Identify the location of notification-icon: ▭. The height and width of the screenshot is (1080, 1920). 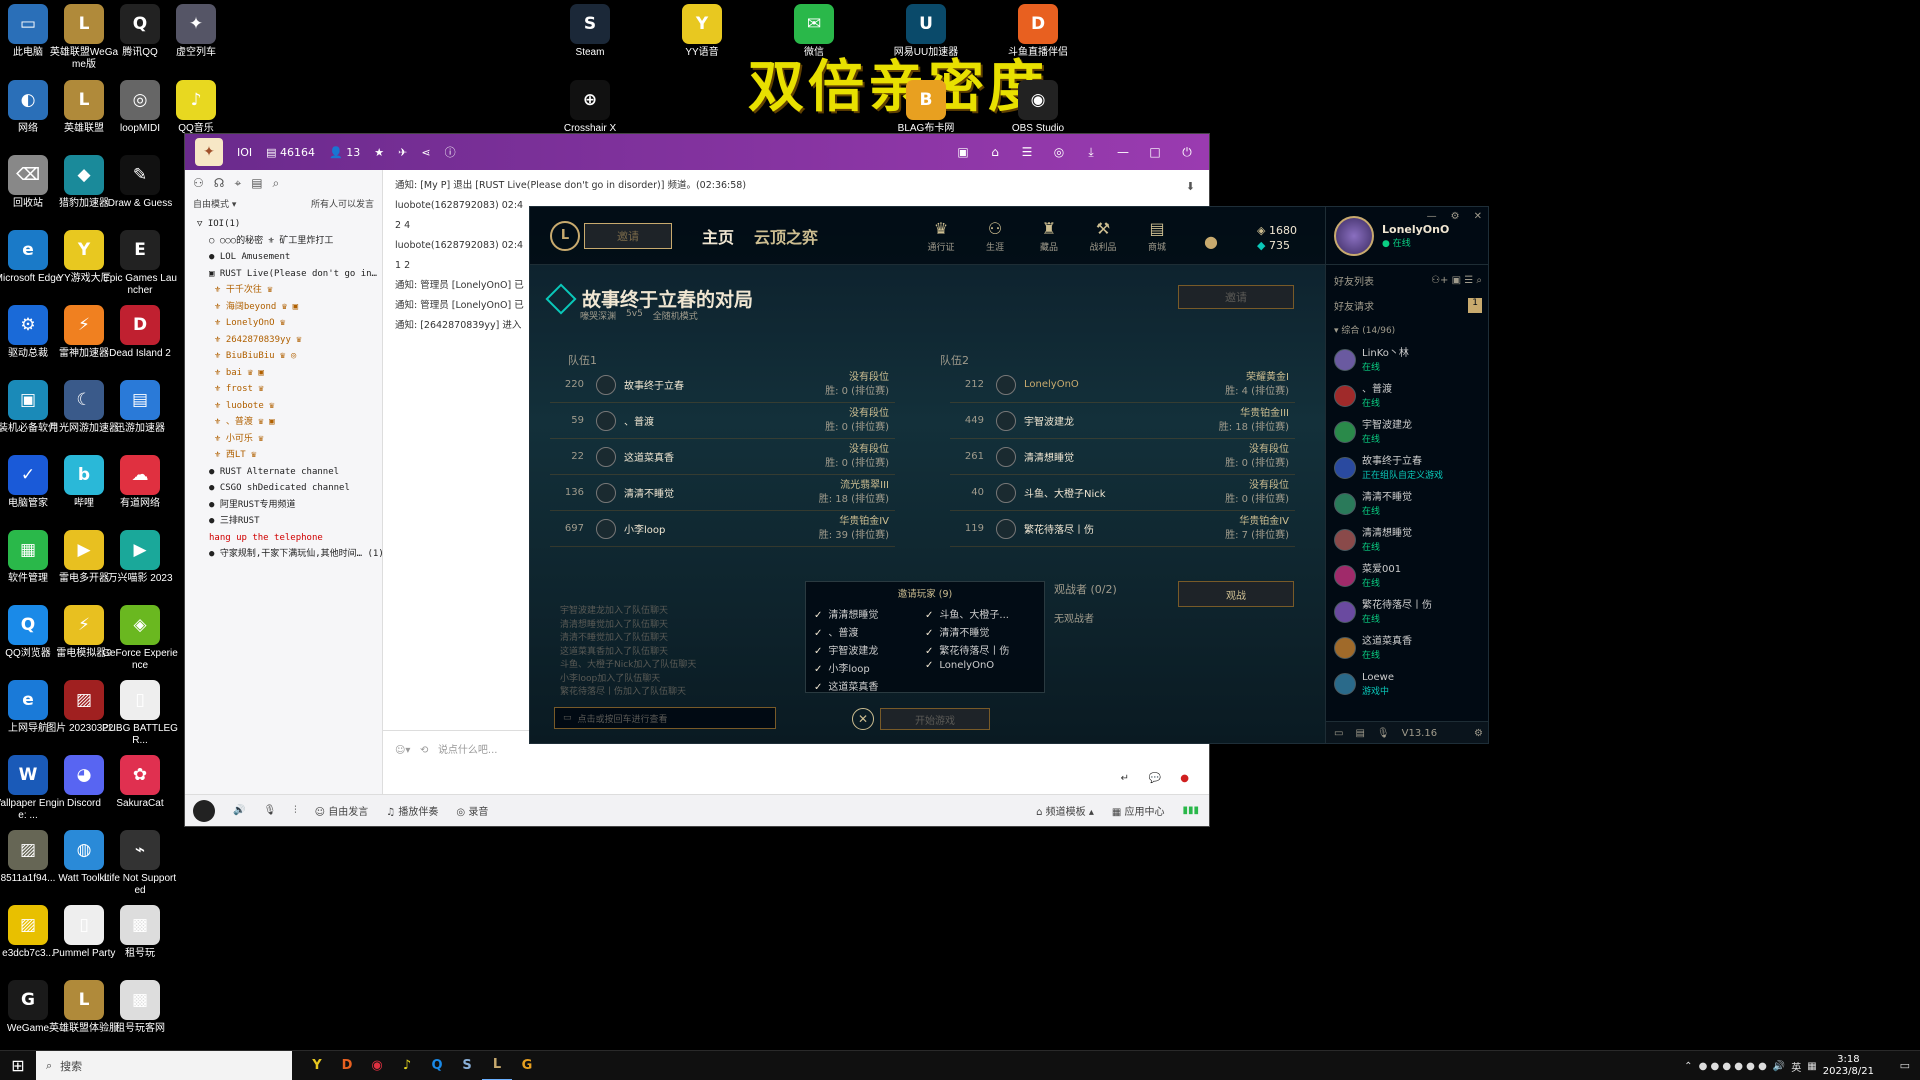
(1905, 1065).